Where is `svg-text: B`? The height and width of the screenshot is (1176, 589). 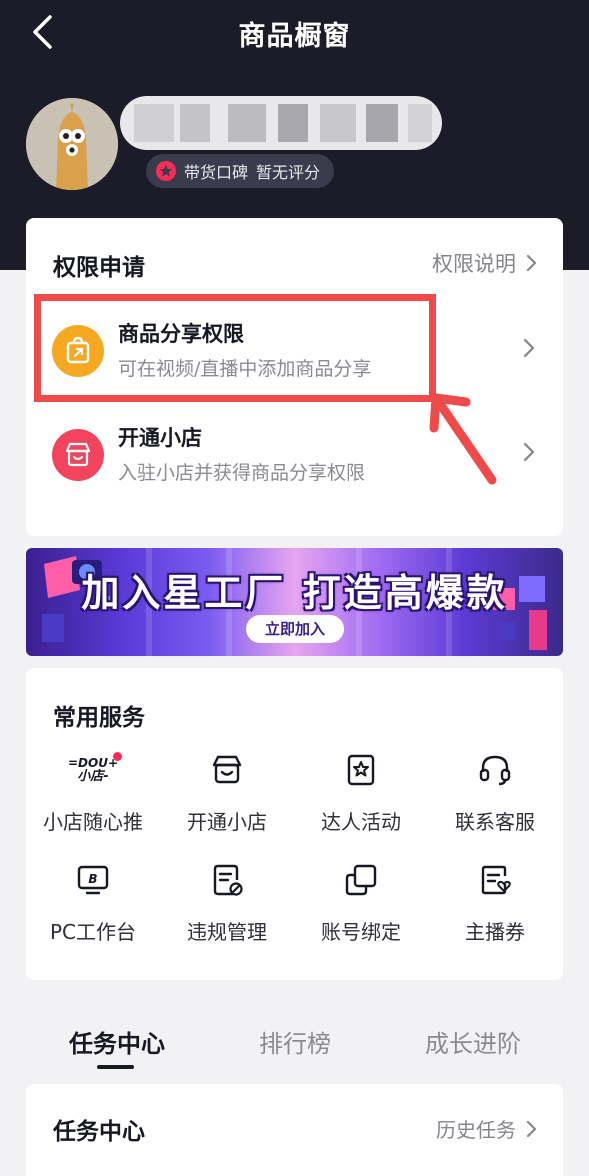 svg-text: B is located at coordinates (92, 879).